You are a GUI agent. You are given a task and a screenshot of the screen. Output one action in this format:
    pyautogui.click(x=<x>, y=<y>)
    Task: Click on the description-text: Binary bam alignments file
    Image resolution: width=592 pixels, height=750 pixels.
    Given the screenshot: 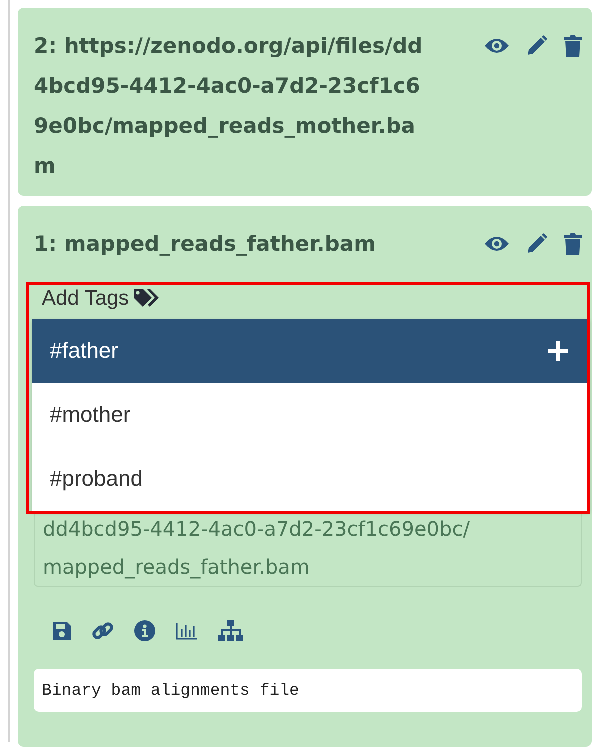 What is the action you would take?
    pyautogui.click(x=170, y=690)
    